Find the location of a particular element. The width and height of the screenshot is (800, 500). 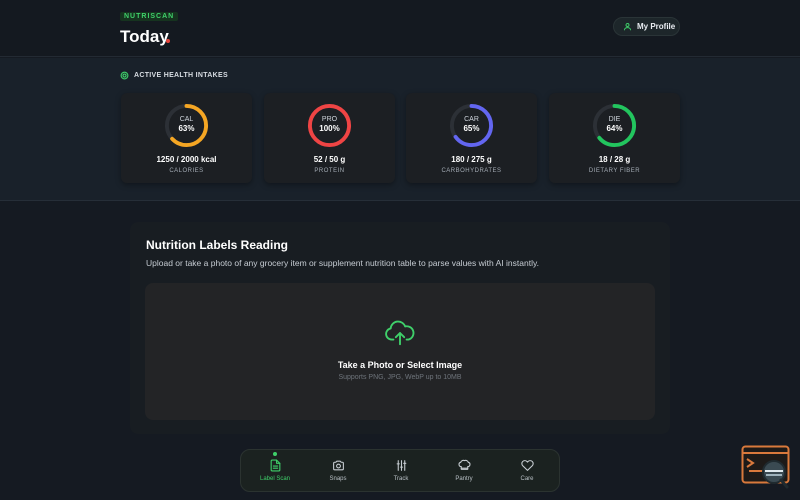

active-indicator is located at coordinates (275, 454).